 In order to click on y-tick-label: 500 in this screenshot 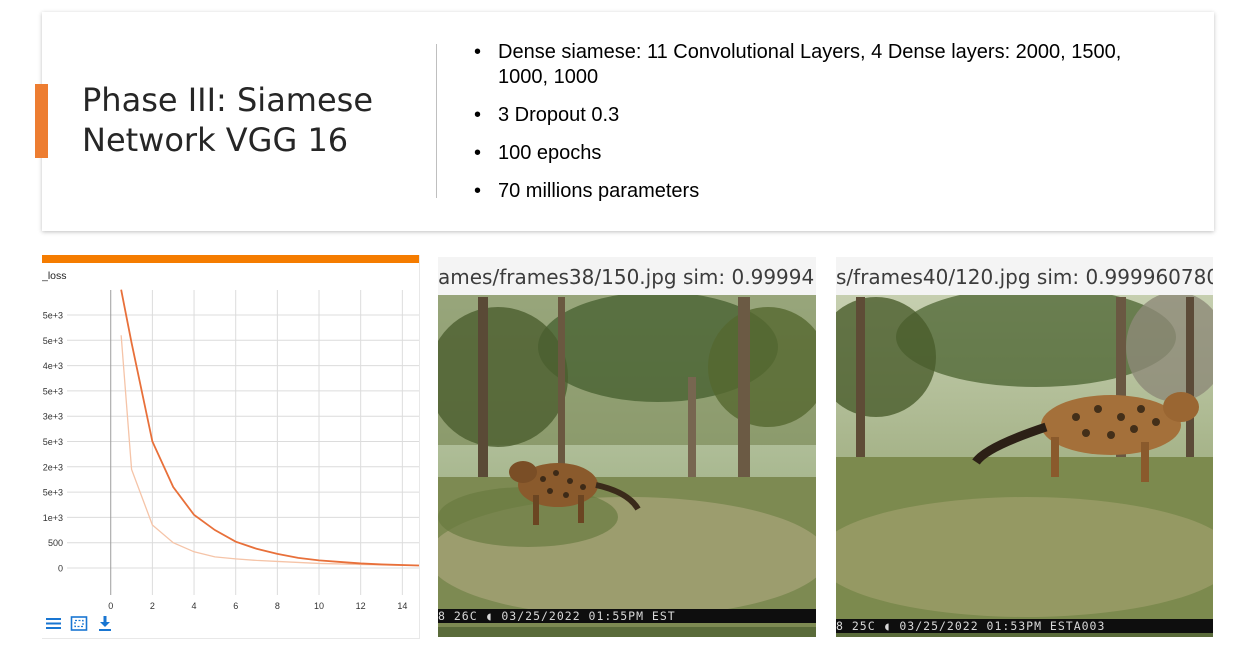, I will do `click(55, 543)`.